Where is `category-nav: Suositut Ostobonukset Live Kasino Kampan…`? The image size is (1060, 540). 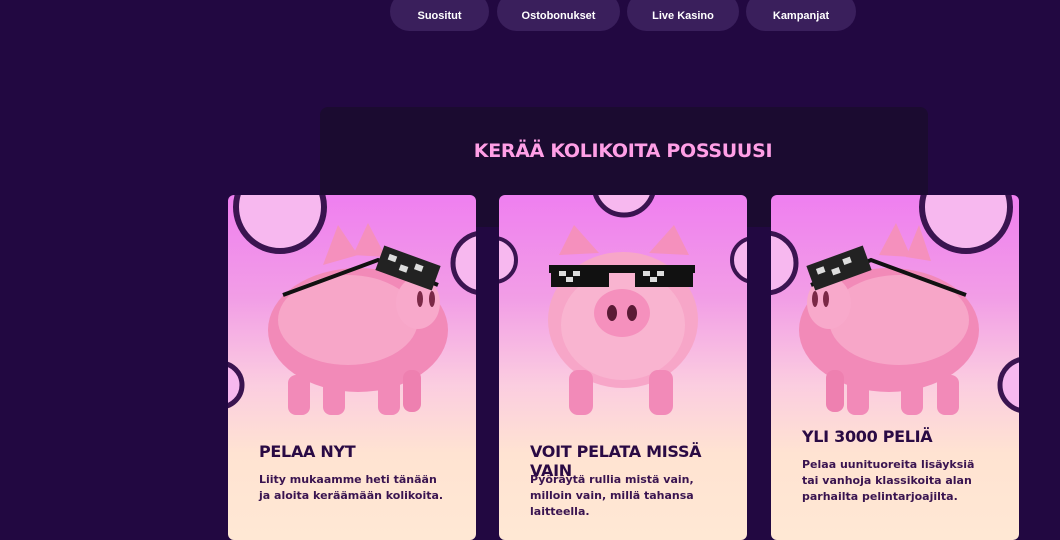
category-nav: Suositut Ostobonukset Live Kasino Kampan… is located at coordinates (530, 16).